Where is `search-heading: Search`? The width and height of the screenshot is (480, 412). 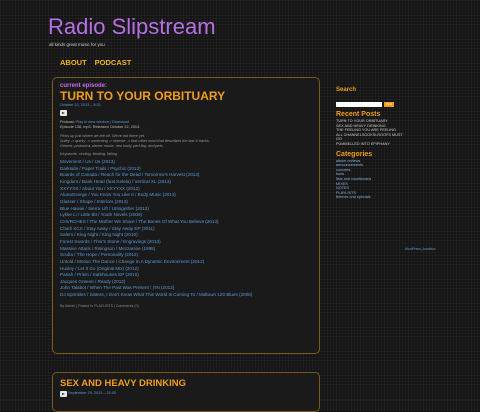
search-heading: Search is located at coordinates (346, 90).